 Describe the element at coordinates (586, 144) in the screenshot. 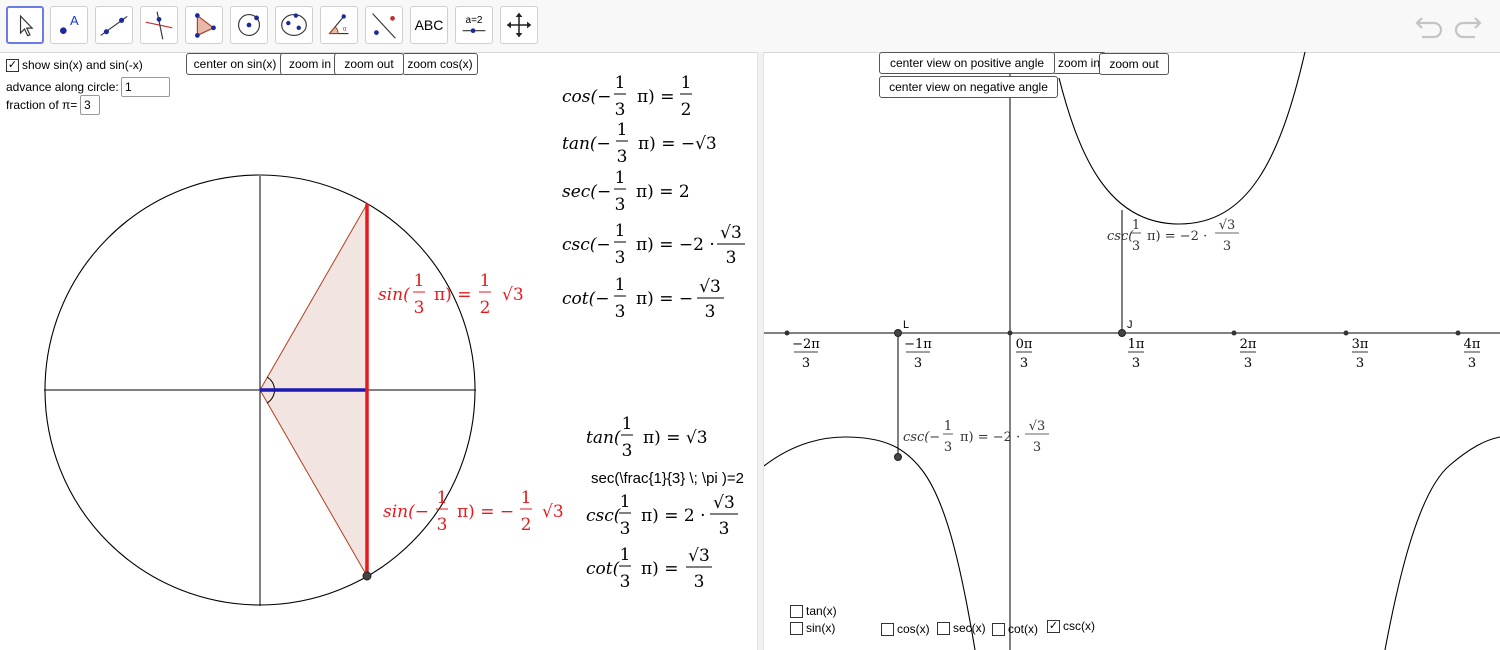

I see `svg-text: tan(−` at that location.